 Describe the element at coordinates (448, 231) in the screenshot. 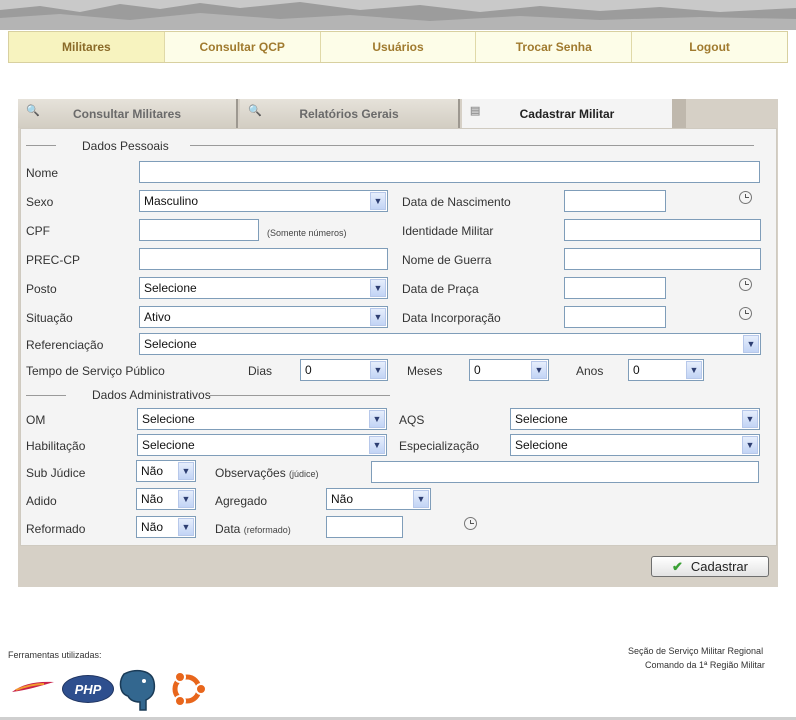

I see `identidade-label: Identidade Militar` at that location.